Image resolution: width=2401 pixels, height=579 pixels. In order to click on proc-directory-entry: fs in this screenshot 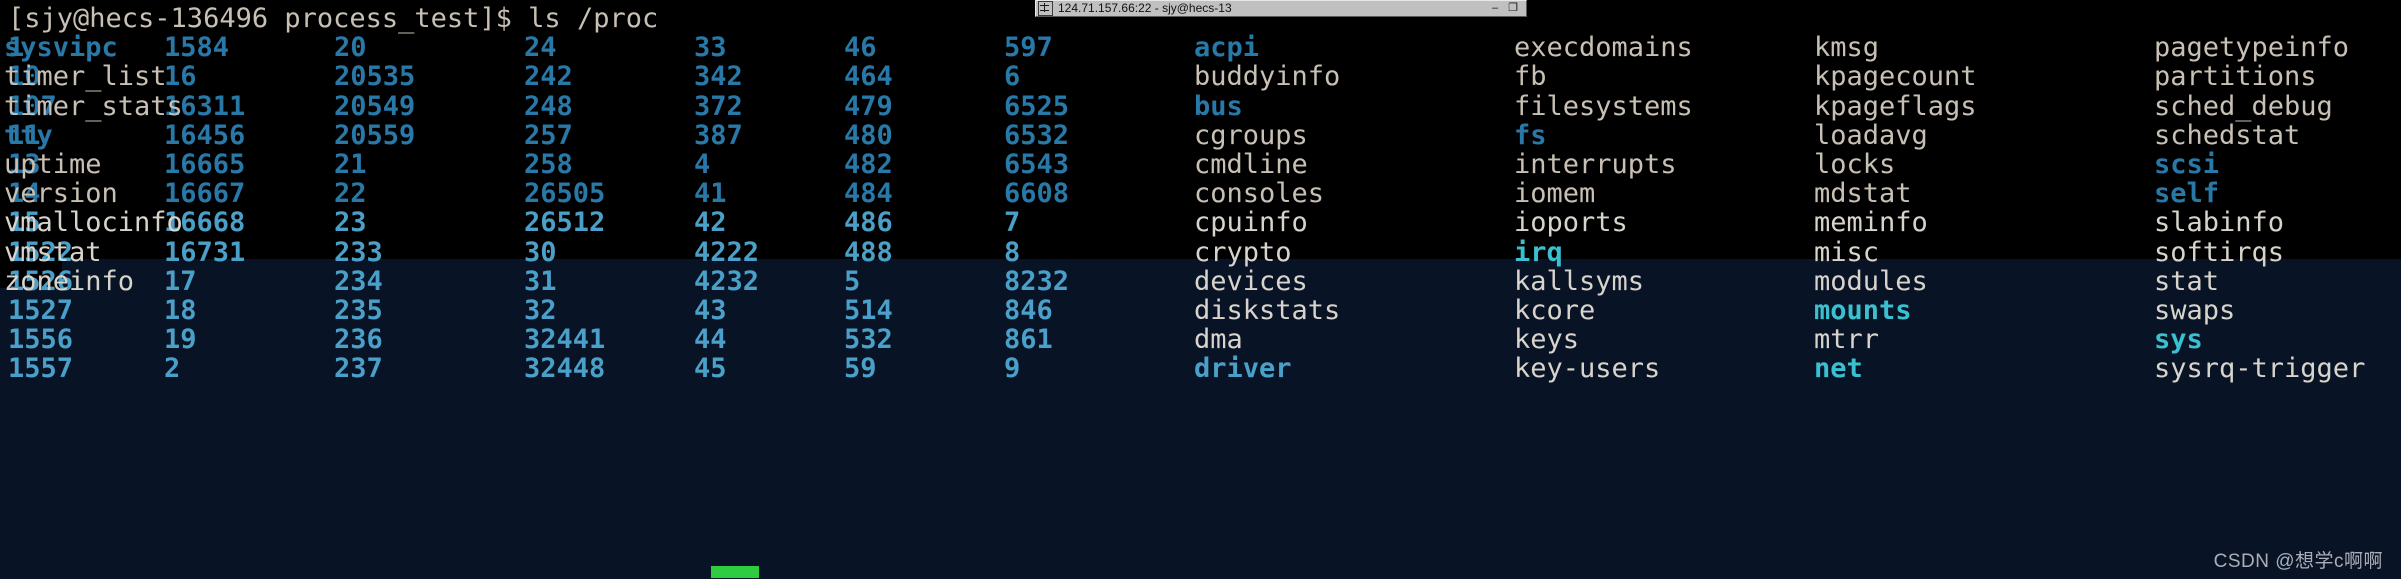, I will do `click(1530, 135)`.